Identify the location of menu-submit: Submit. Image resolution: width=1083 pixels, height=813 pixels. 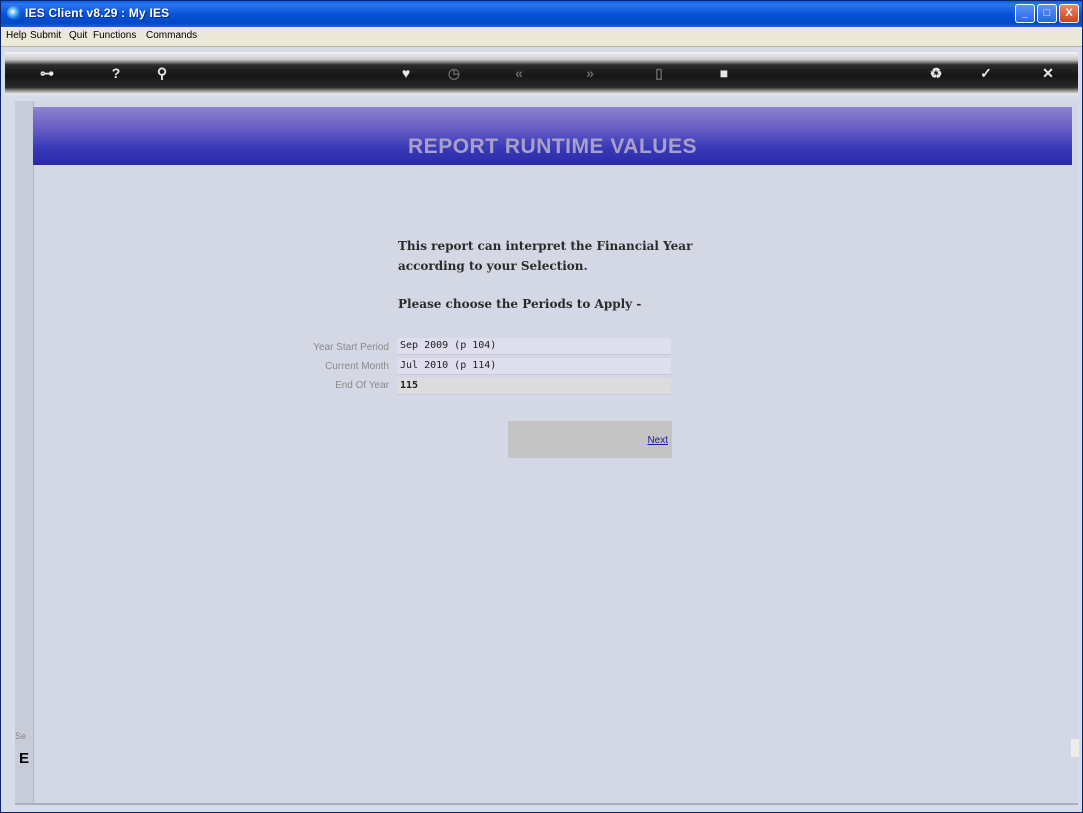
(45, 35).